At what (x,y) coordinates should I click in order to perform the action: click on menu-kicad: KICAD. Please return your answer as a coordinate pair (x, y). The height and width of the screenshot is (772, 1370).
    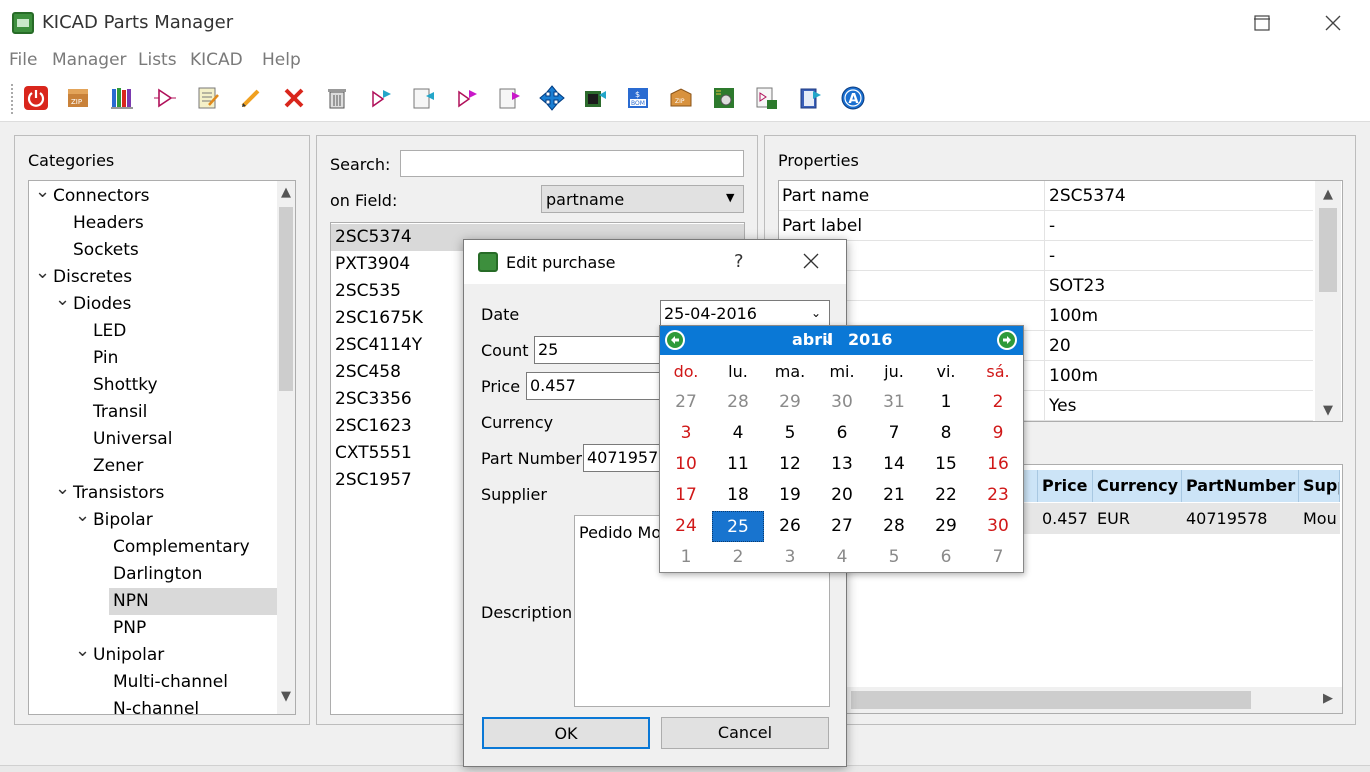
    Looking at the image, I should click on (216, 60).